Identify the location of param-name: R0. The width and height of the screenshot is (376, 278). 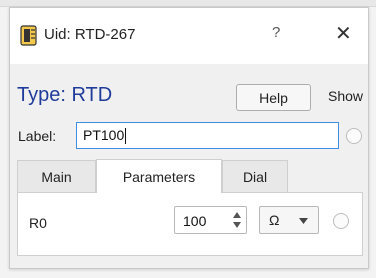
(38, 223).